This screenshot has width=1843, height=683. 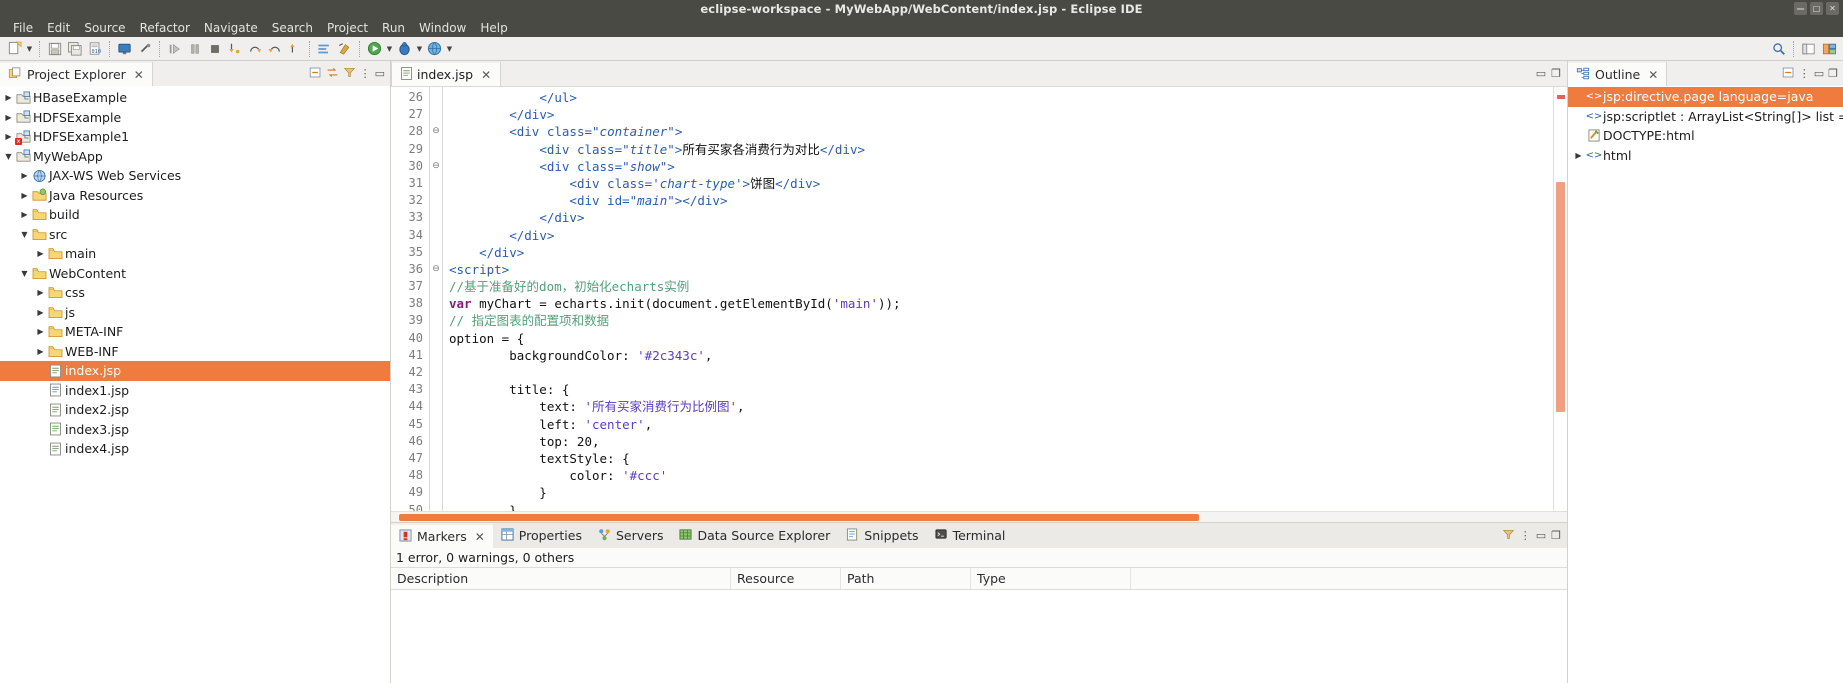 What do you see at coordinates (195, 254) in the screenshot?
I see `tree-item: ▶ main` at bounding box center [195, 254].